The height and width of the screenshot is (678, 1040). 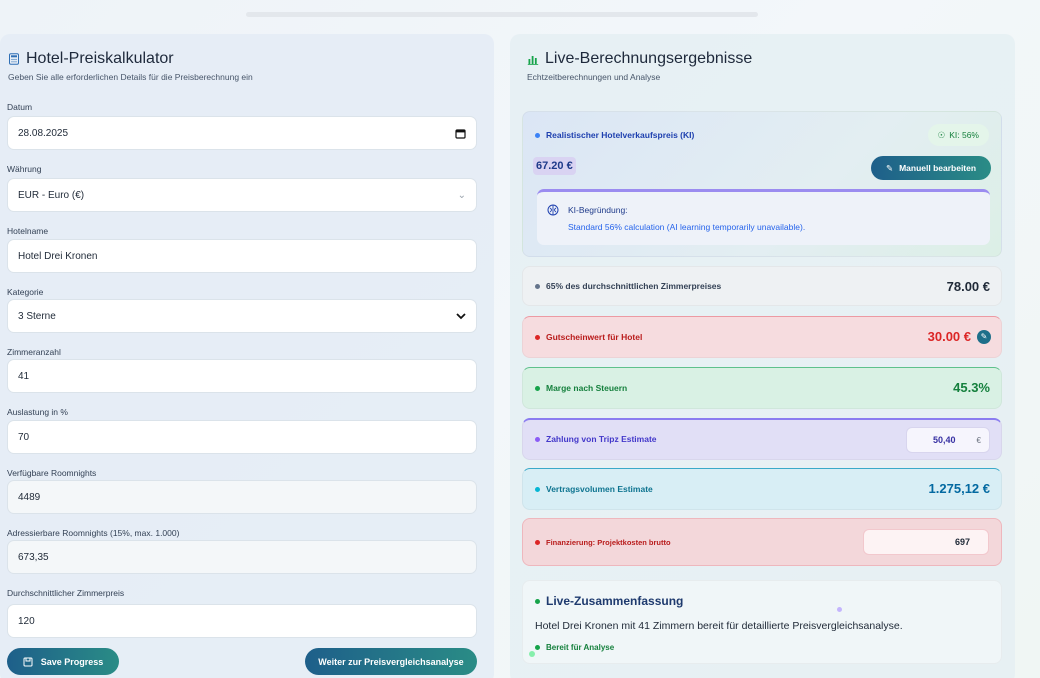 I want to click on manual-edit-label: Manuell bearbeiten, so click(x=938, y=168).